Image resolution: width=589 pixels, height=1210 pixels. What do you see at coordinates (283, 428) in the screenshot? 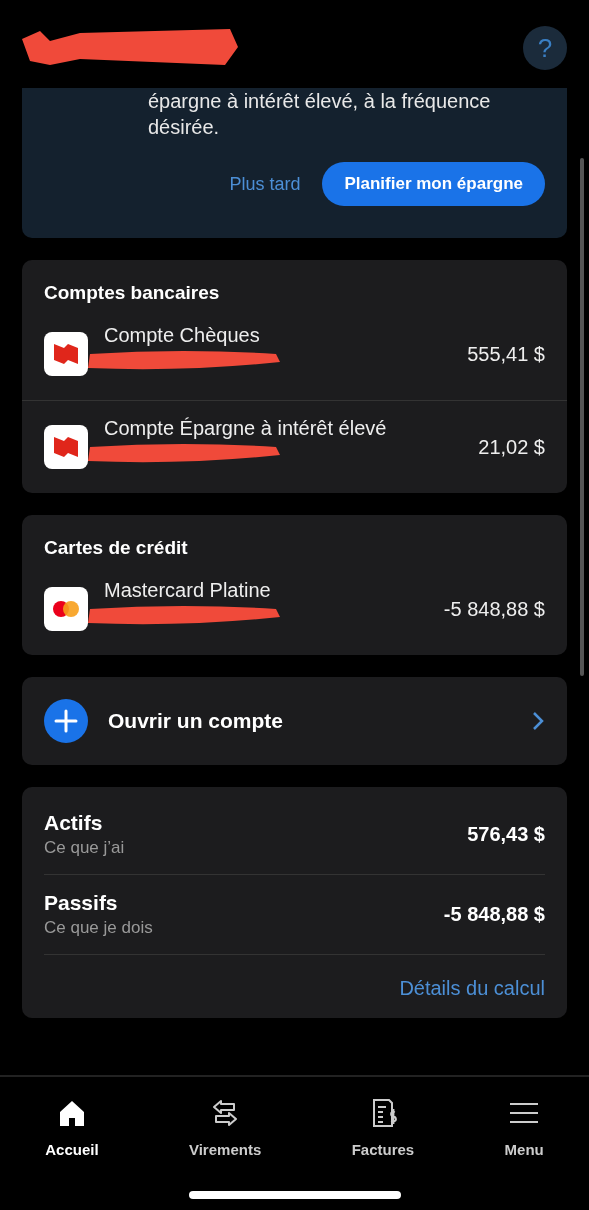
I see `account-name: Compte Épargne à intérêt élevé` at bounding box center [283, 428].